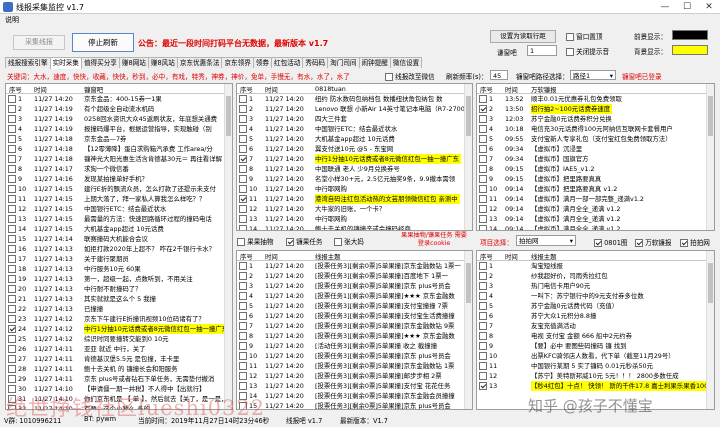  I want to click on table-row: 10 09:14 【虚拟币】把里路要真真 v1.2, so click(595, 189).